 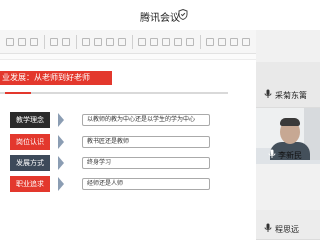 I want to click on participant-tile: 程思远, so click(x=288, y=225).